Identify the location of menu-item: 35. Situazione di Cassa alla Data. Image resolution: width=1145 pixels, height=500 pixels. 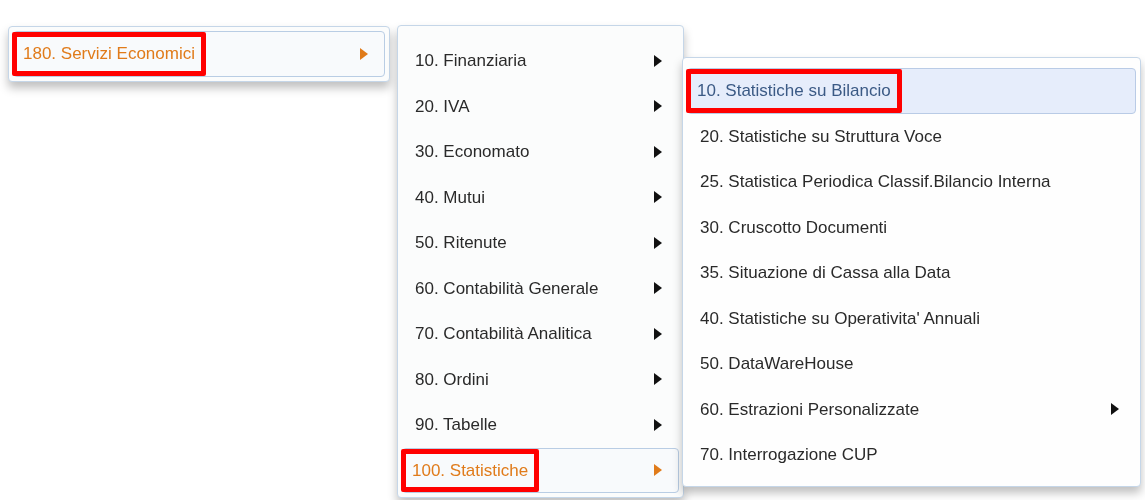
(911, 273).